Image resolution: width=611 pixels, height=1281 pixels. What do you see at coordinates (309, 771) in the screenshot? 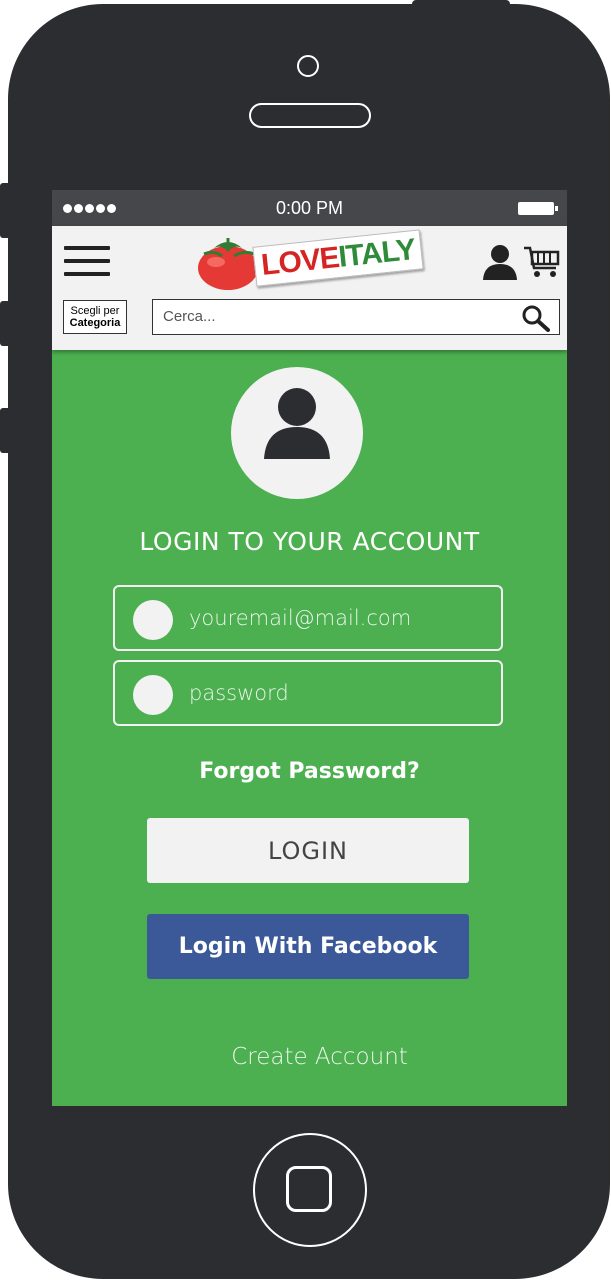
I see `forgot-password-link: Forgot Password?` at bounding box center [309, 771].